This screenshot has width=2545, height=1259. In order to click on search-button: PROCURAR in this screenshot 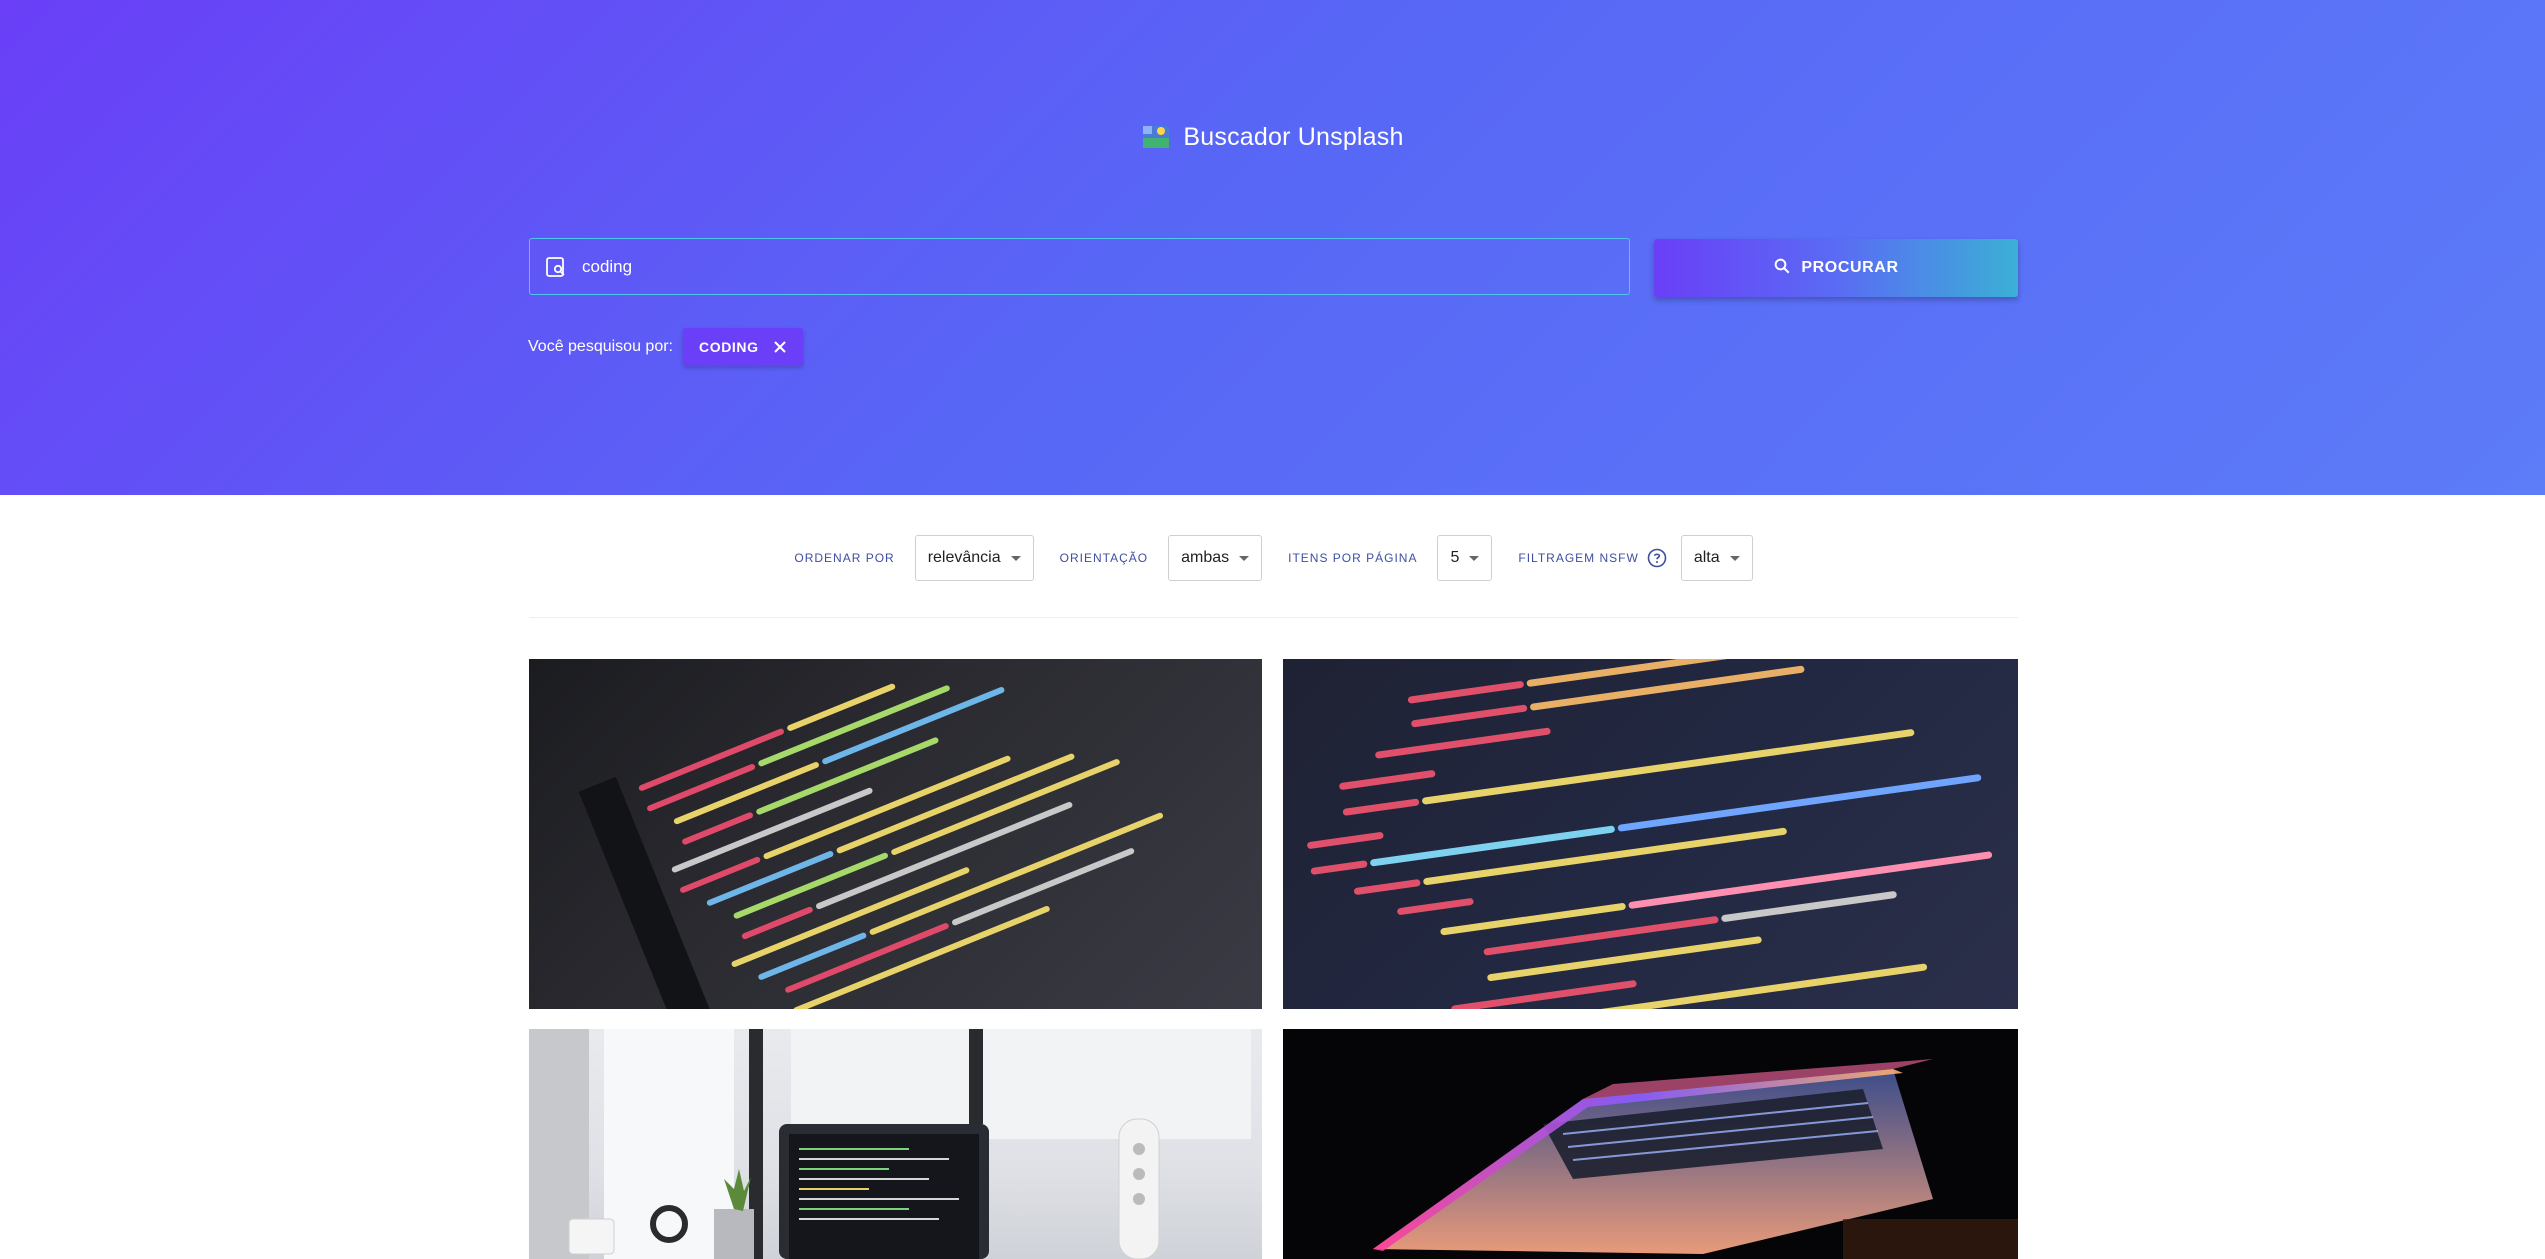, I will do `click(1836, 268)`.